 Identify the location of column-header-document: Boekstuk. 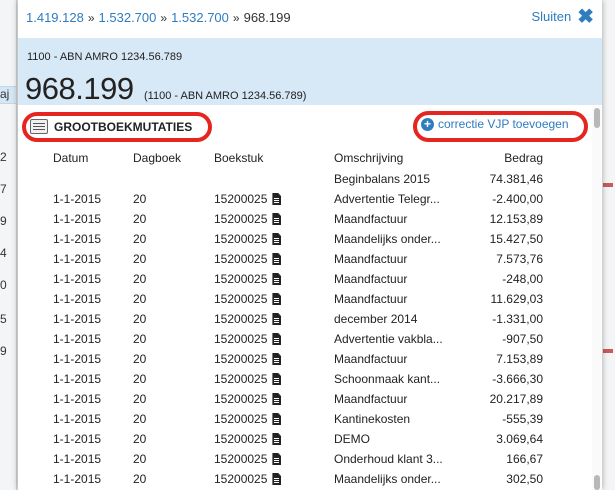
(238, 158).